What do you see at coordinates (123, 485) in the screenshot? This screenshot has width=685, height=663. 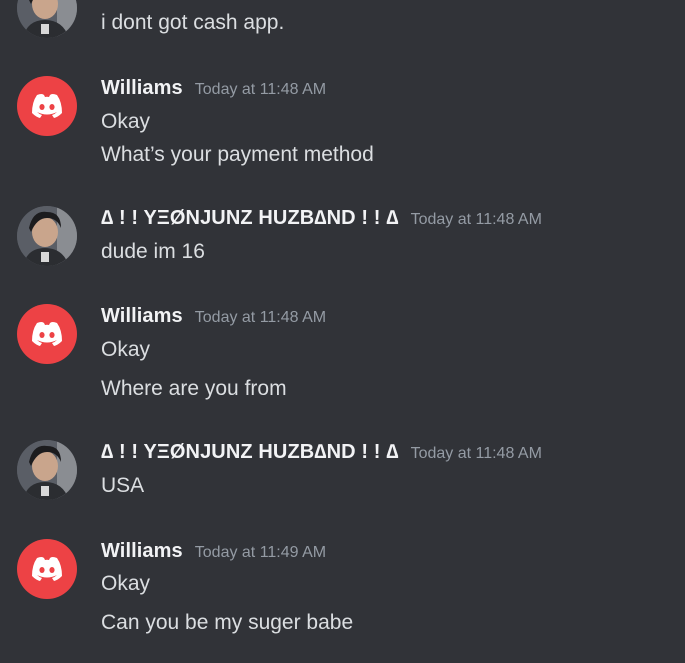 I see `message-text: USA` at bounding box center [123, 485].